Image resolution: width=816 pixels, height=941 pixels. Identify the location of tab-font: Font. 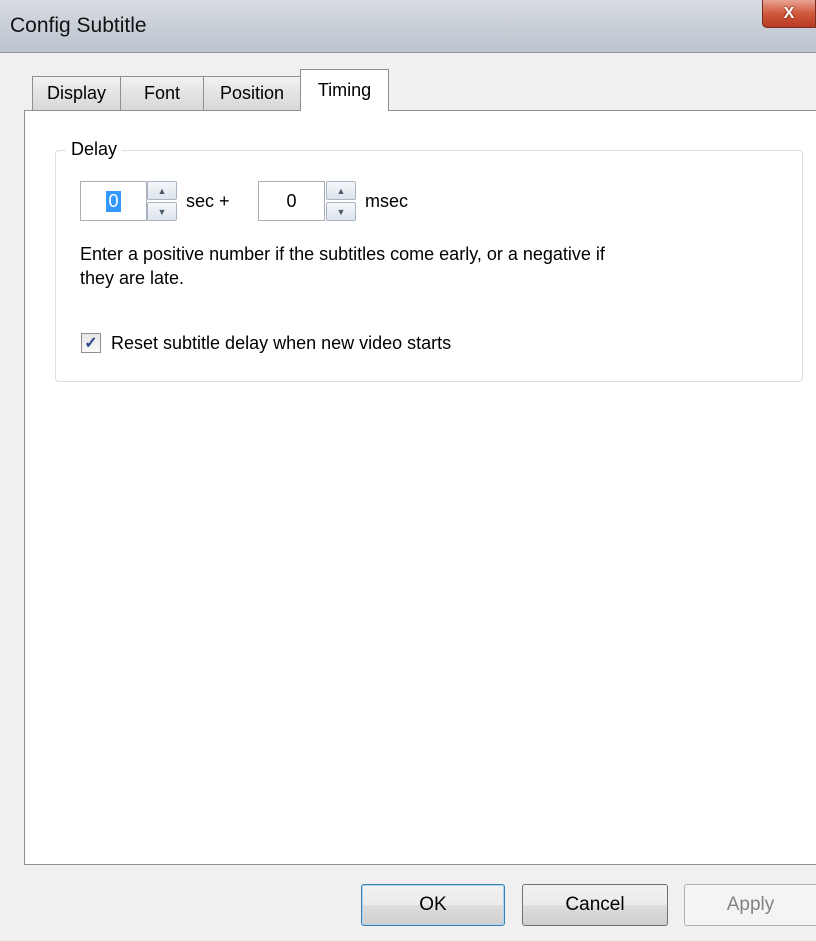
(162, 93).